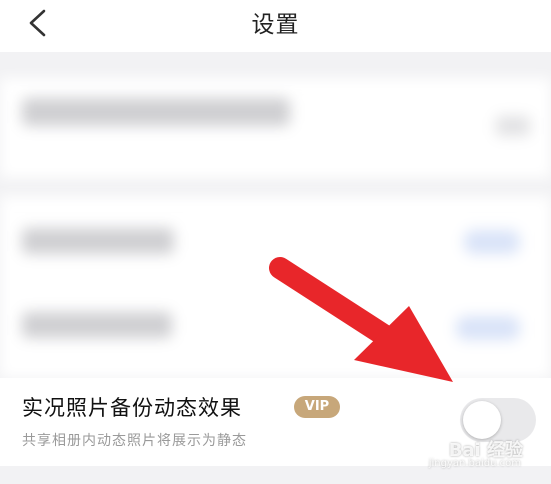 This screenshot has height=484, width=551. What do you see at coordinates (474, 463) in the screenshot?
I see `baidu-watermark-url: jingyan.baidu.com` at bounding box center [474, 463].